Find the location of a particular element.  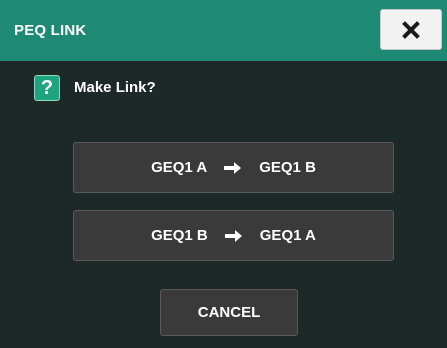

link-from-label: GEQ1 B is located at coordinates (179, 235).